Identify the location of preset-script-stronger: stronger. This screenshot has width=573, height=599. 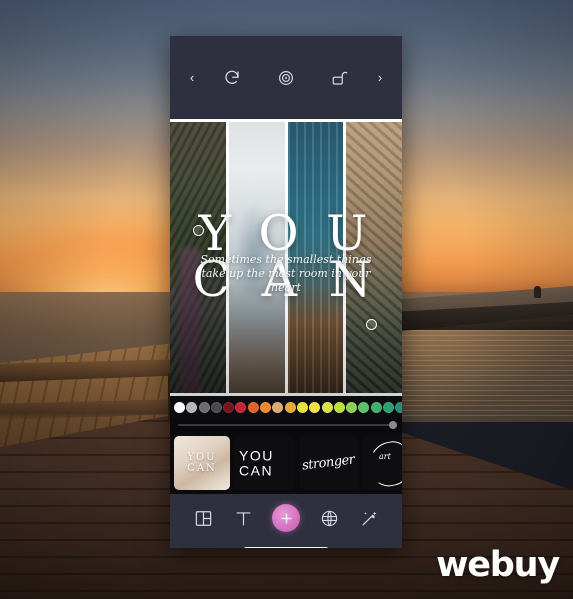
(329, 463).